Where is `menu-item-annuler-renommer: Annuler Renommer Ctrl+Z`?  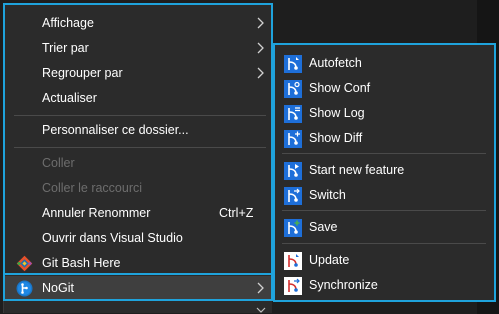 menu-item-annuler-renommer: Annuler Renommer Ctrl+Z is located at coordinates (138, 213).